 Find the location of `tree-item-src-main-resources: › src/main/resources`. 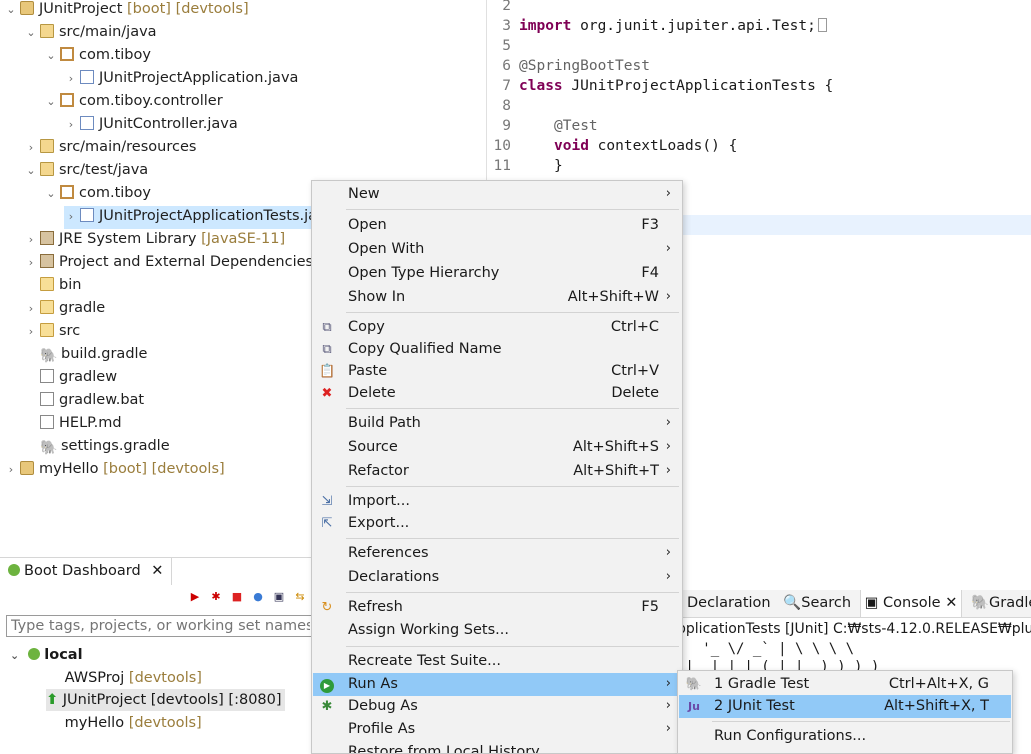

tree-item-src-main-resources: › src/main/resources is located at coordinates (110, 148).